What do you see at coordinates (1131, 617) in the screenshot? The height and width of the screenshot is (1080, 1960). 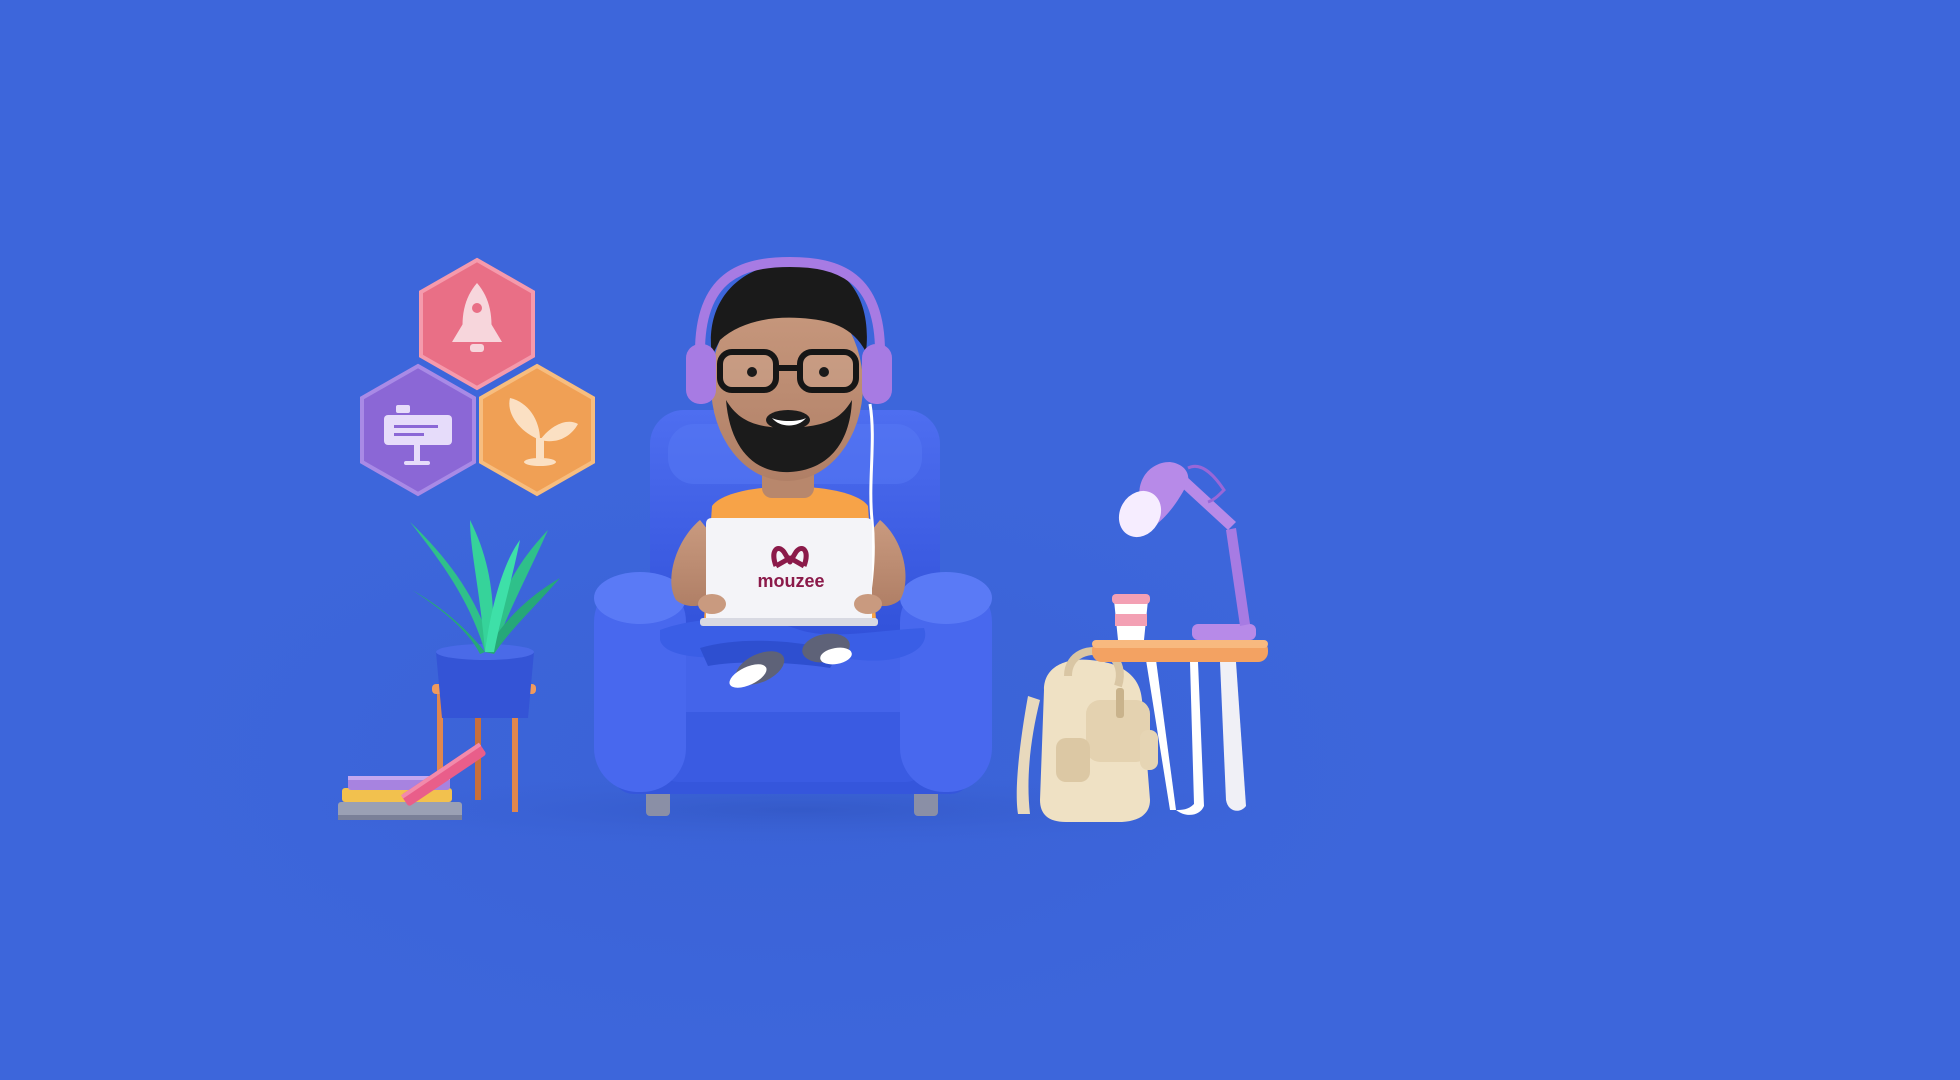 I see `coffee-cup` at bounding box center [1131, 617].